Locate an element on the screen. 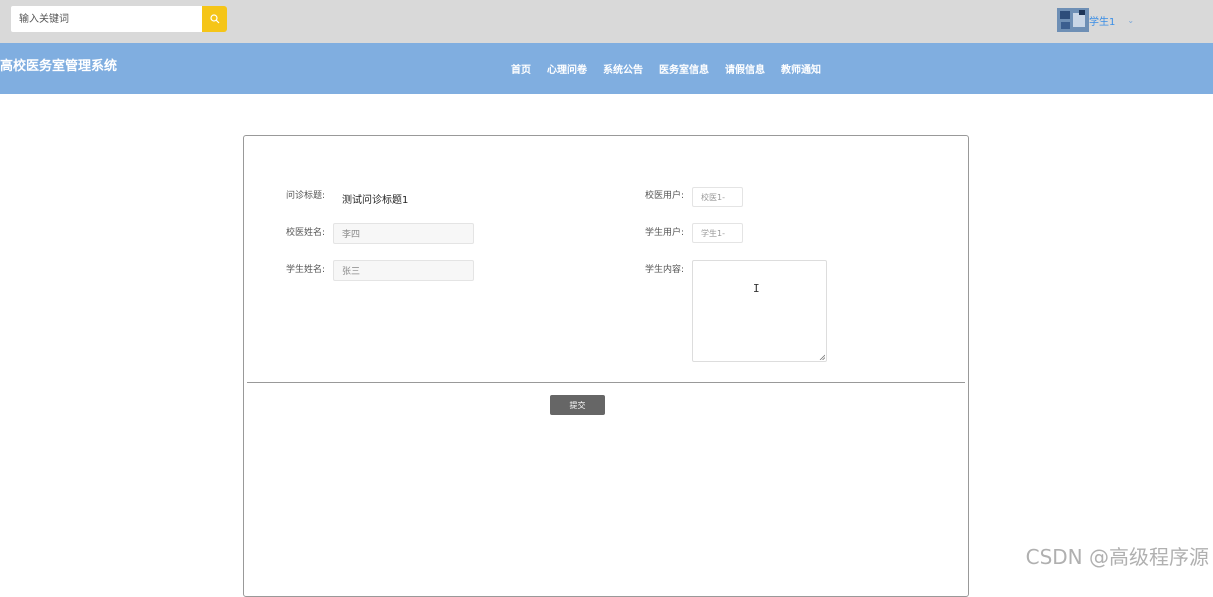 The image size is (1213, 597). doctor-user-label: 校医用户: is located at coordinates (665, 196).